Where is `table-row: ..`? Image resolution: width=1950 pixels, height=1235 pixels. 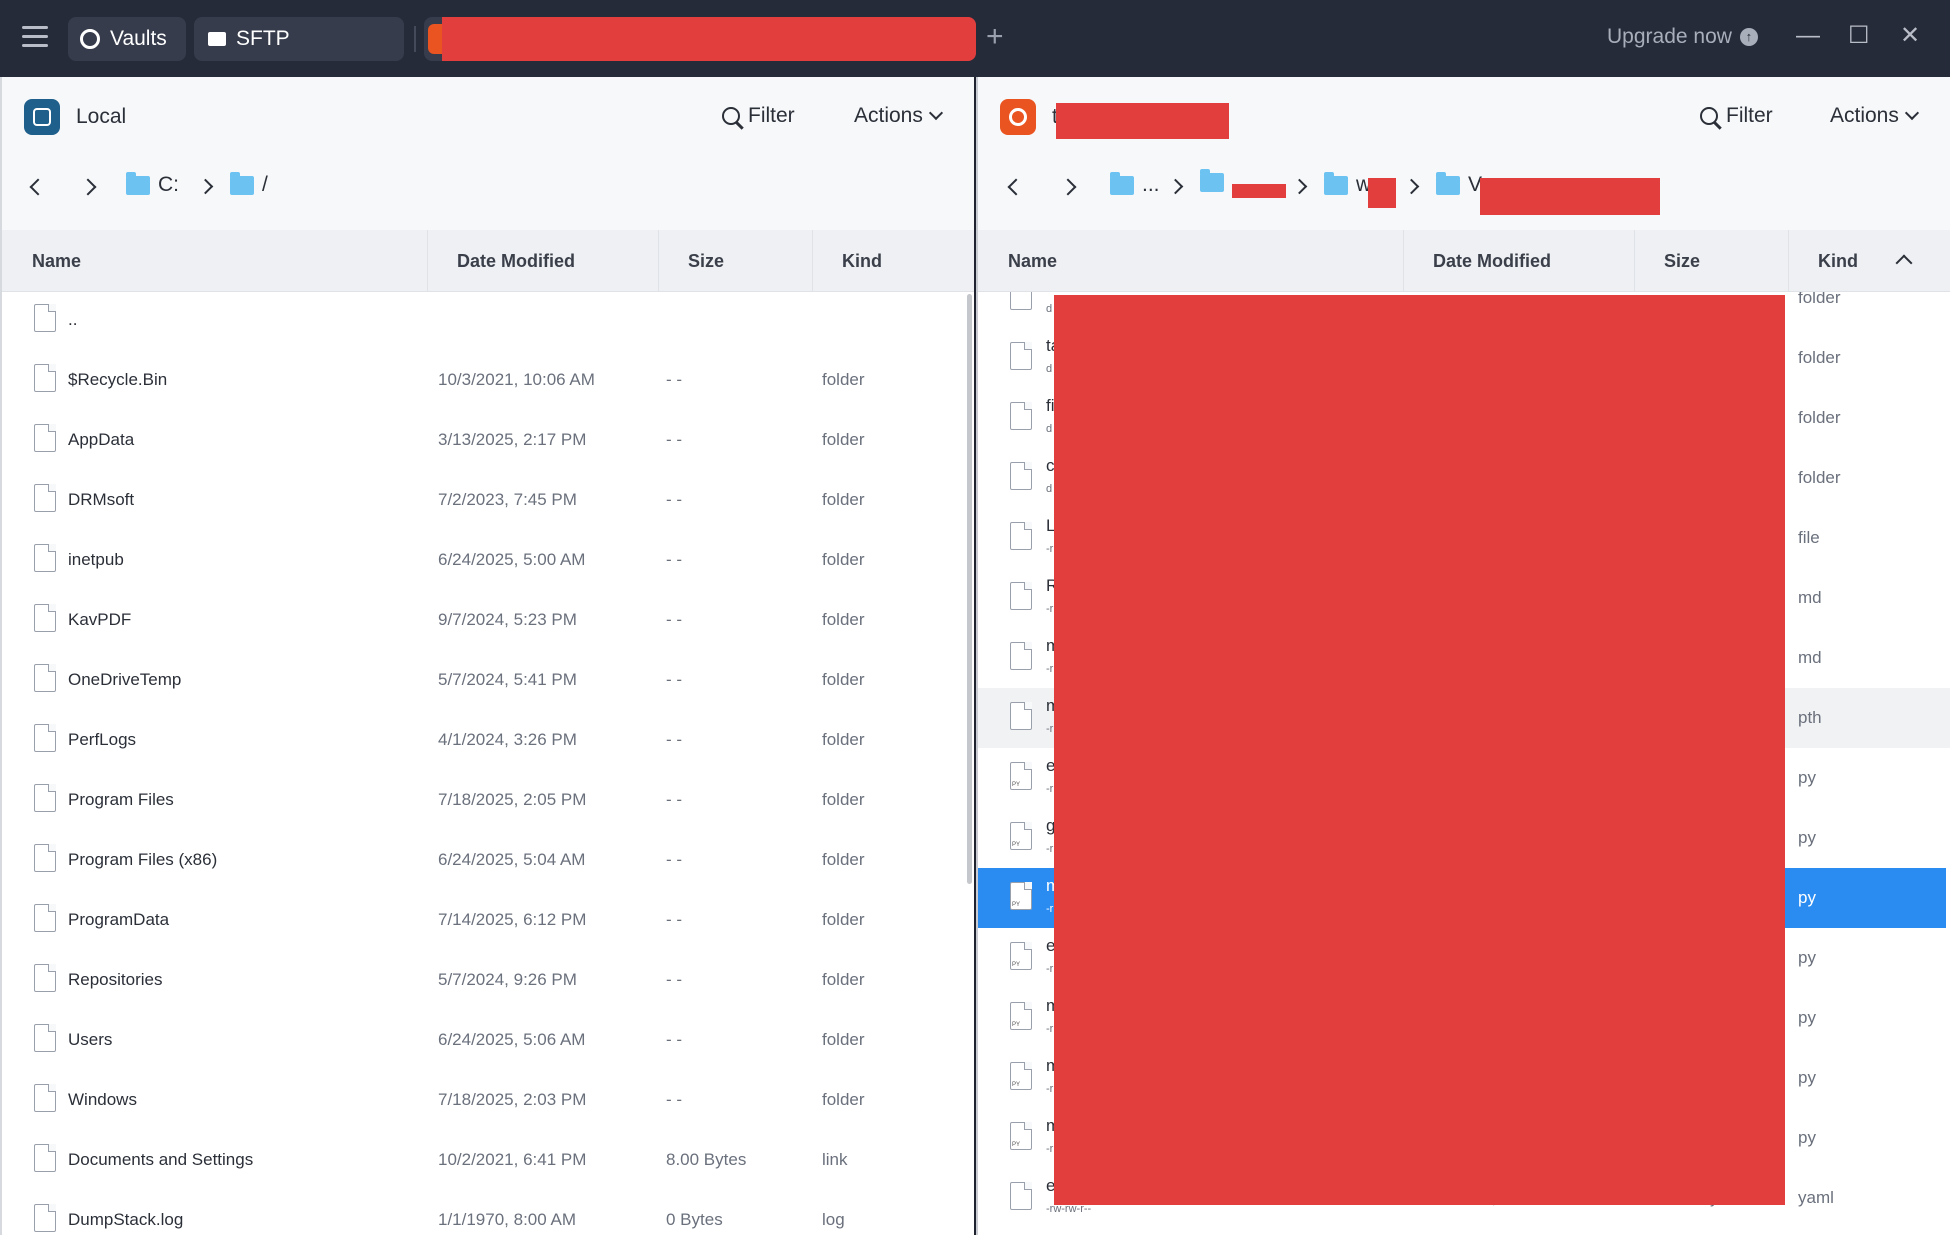 table-row: .. is located at coordinates (488, 321).